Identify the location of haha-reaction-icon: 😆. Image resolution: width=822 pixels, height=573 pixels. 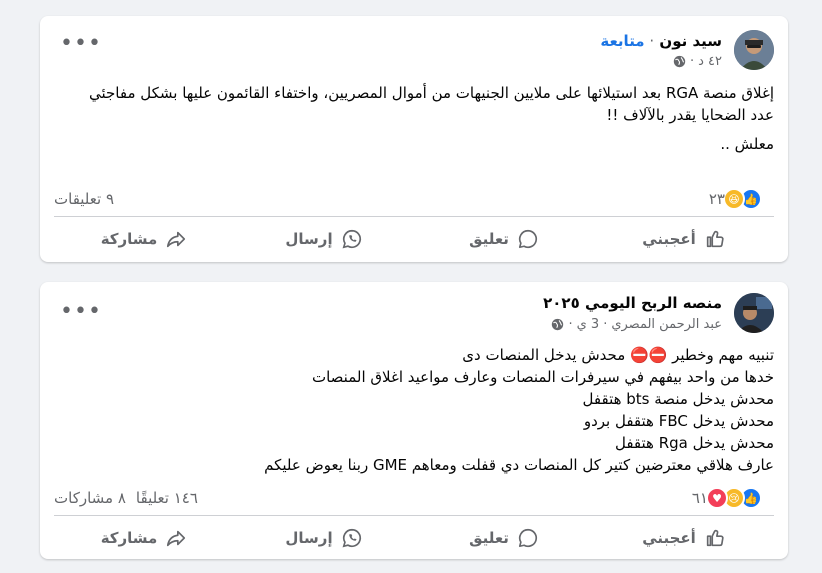
(734, 199).